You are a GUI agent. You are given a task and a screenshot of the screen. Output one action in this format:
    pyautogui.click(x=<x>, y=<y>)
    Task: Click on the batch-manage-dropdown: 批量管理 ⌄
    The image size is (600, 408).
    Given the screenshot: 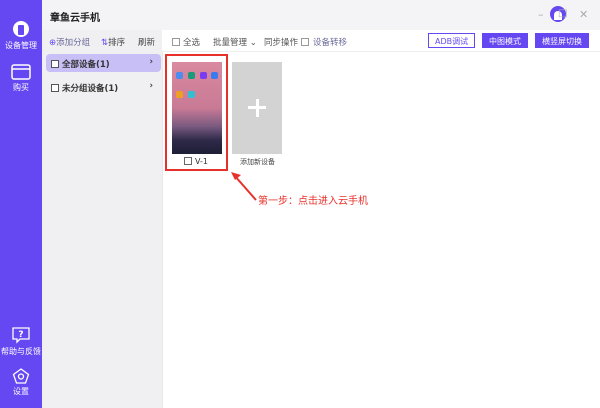 What is the action you would take?
    pyautogui.click(x=235, y=42)
    